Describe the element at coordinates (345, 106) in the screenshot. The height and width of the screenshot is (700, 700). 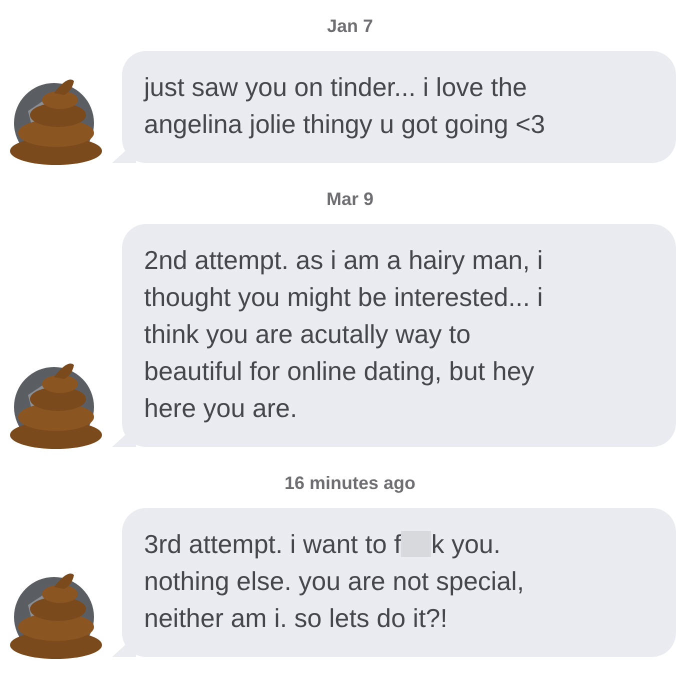
I see `message-text: just saw you on tinder... i love the angelina jolie thingy u got going <3` at that location.